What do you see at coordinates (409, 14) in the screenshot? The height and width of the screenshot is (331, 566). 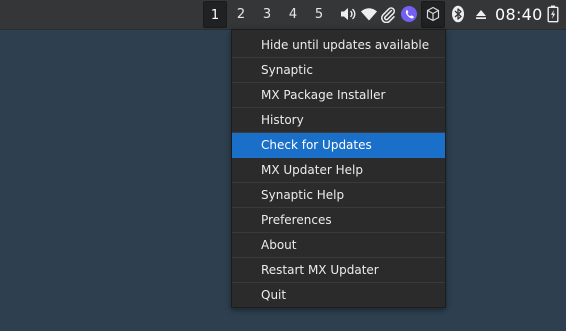 I see `viber-icon` at bounding box center [409, 14].